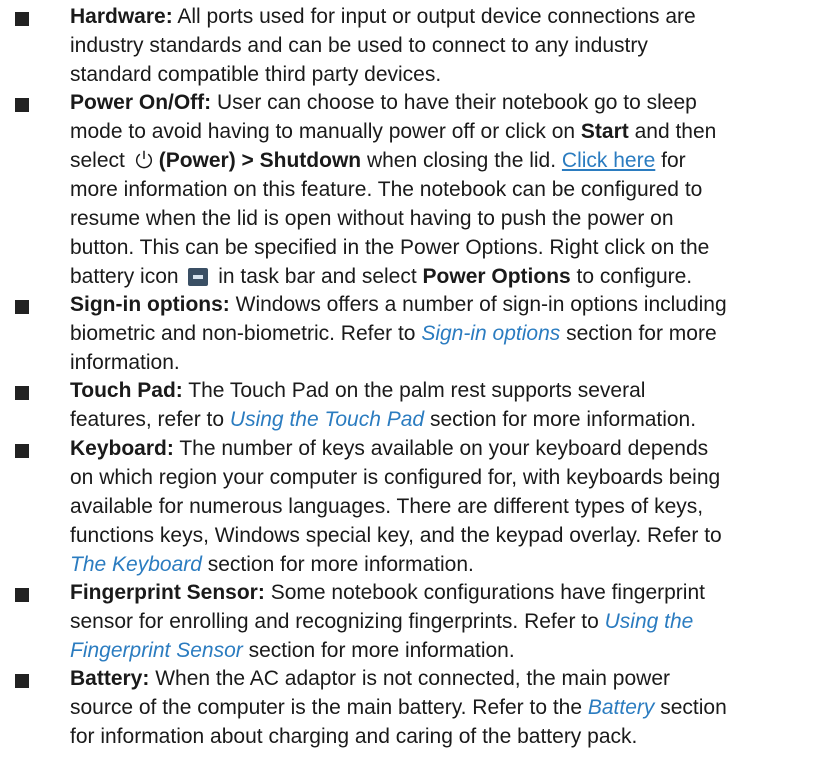 The height and width of the screenshot is (768, 817). What do you see at coordinates (631, 276) in the screenshot?
I see `item-text: to configure.` at bounding box center [631, 276].